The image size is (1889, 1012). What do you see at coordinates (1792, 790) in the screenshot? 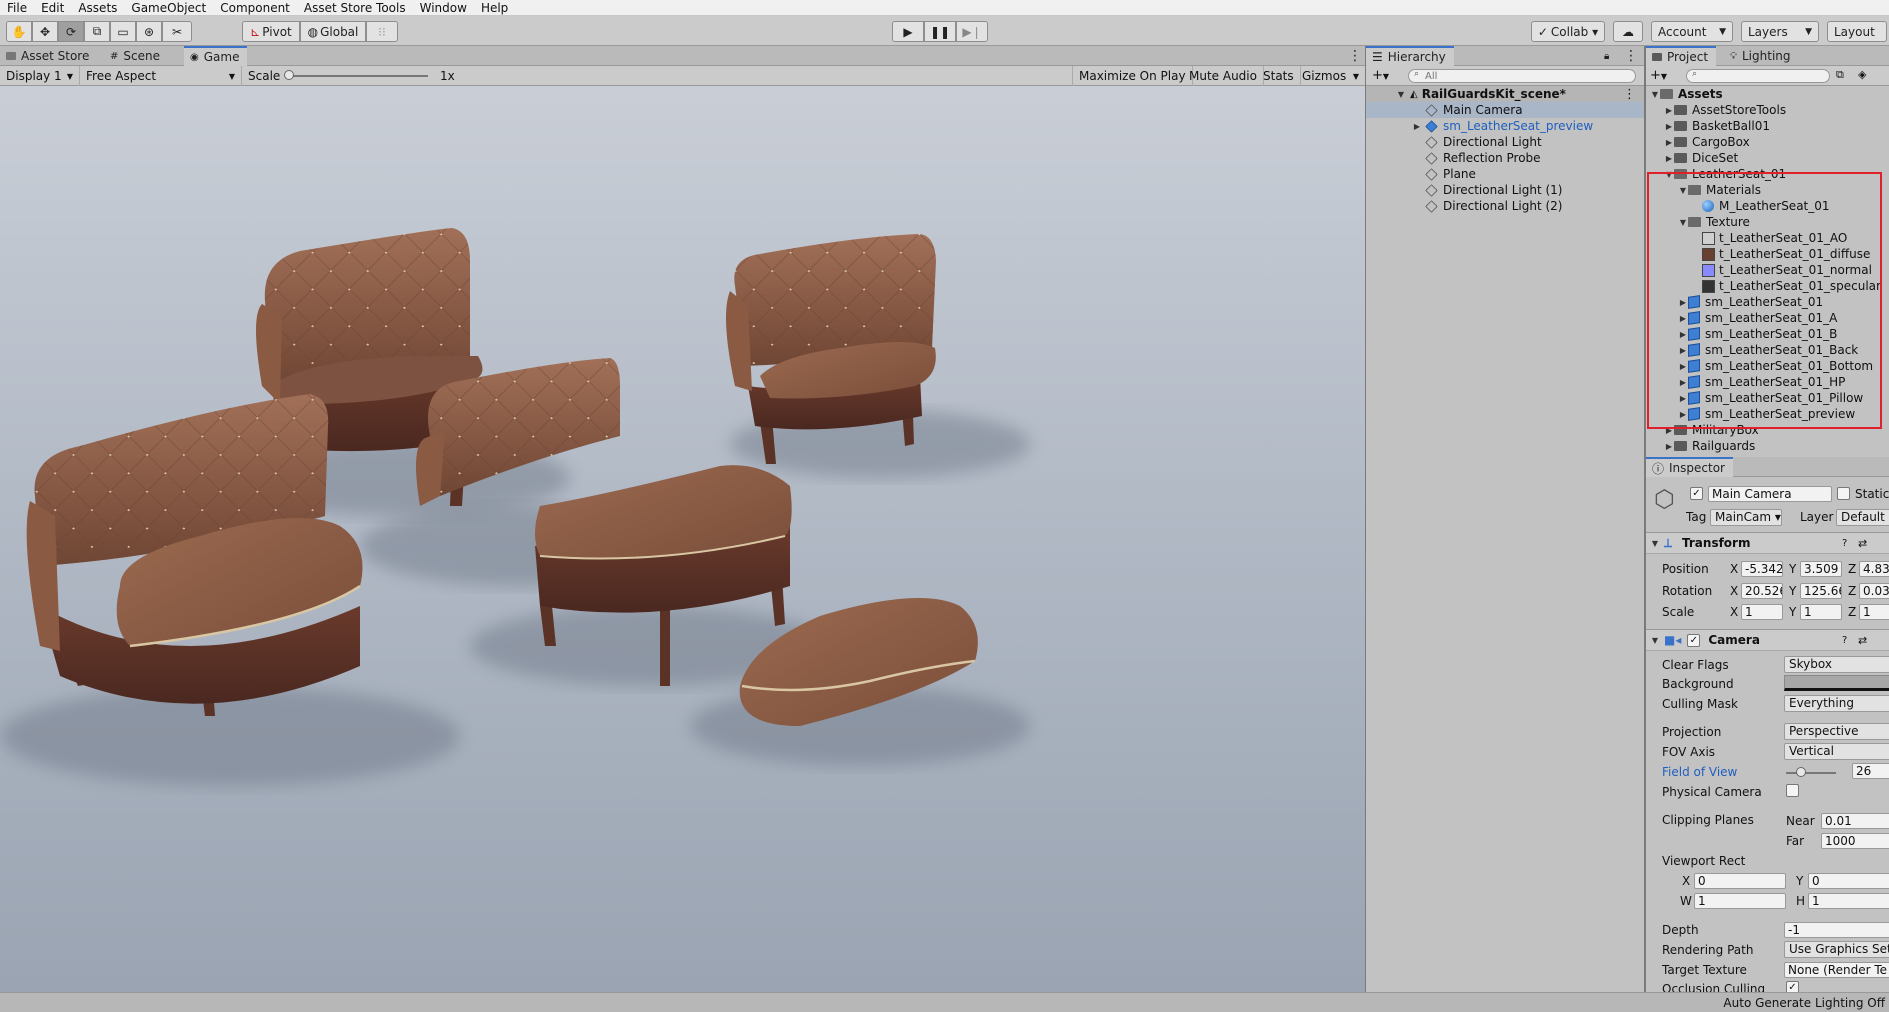
I see `physical-camera-checkbox` at bounding box center [1792, 790].